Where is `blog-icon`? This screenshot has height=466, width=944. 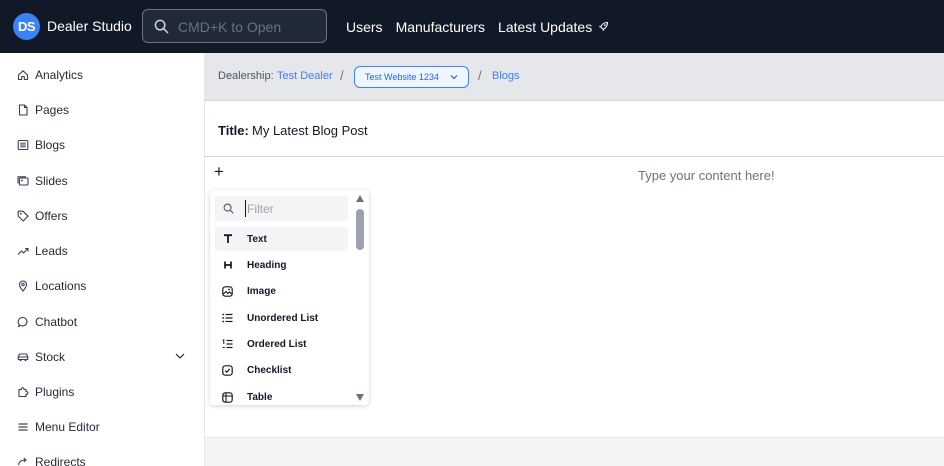
blog-icon is located at coordinates (23, 145).